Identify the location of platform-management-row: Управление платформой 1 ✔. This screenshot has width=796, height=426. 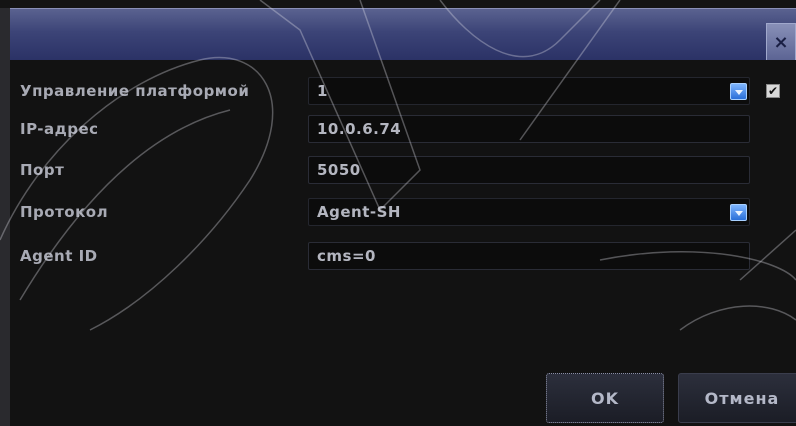
(403, 92).